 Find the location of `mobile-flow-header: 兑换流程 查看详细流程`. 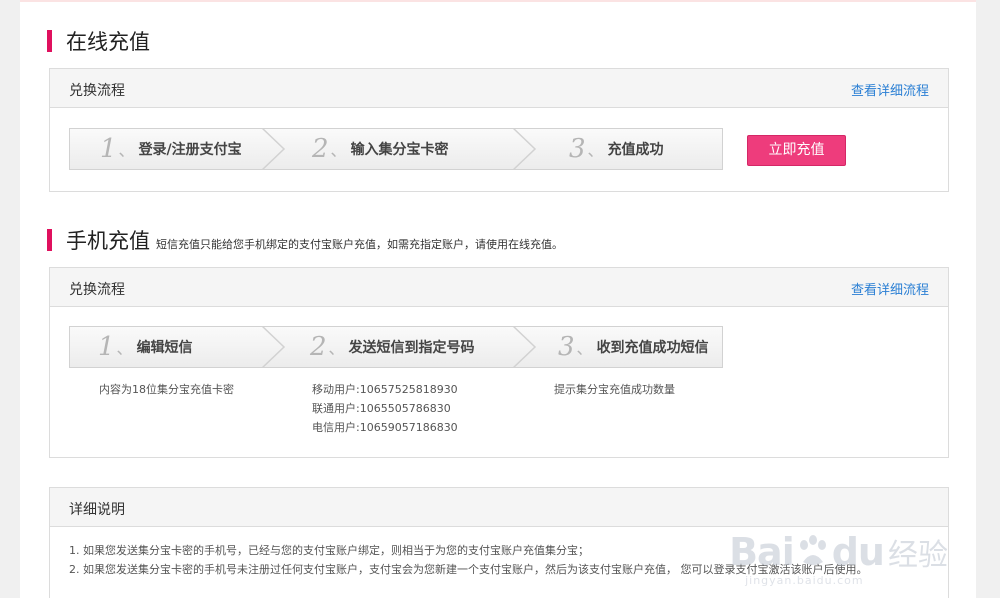

mobile-flow-header: 兑换流程 查看详细流程 is located at coordinates (499, 287).